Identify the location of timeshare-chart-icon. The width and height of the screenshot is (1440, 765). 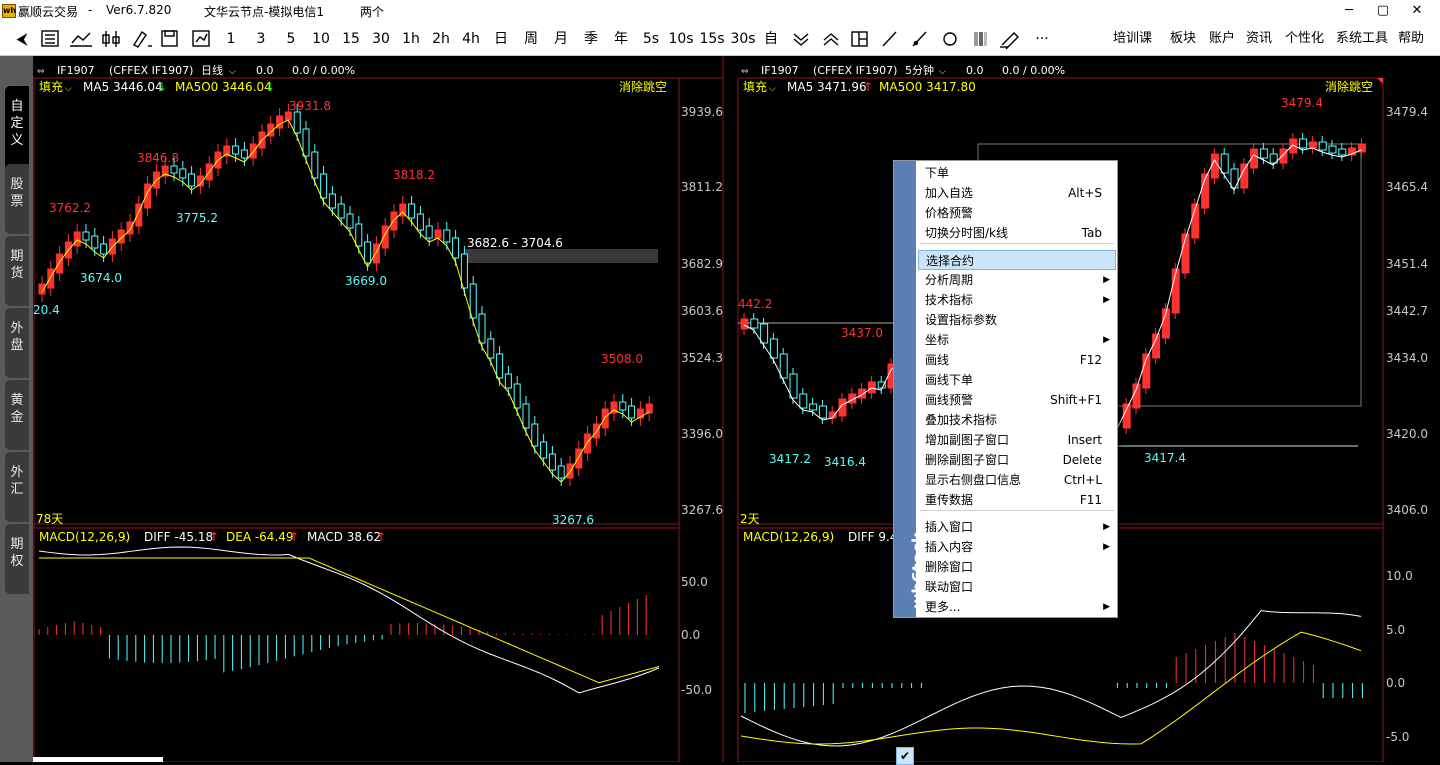
(81, 39).